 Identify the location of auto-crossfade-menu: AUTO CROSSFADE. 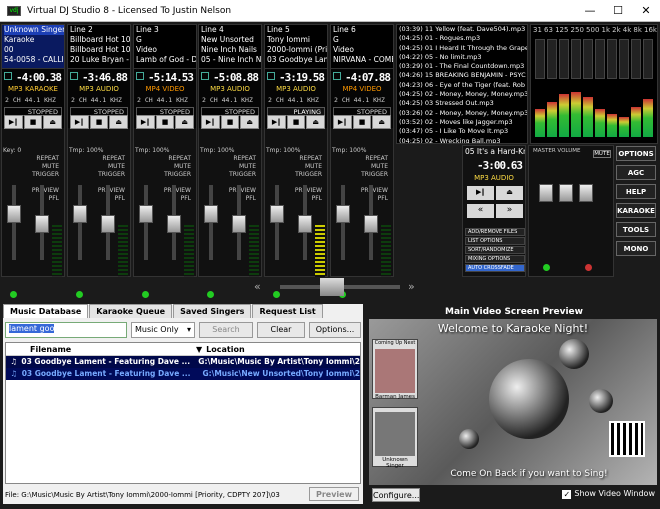
(495, 268).